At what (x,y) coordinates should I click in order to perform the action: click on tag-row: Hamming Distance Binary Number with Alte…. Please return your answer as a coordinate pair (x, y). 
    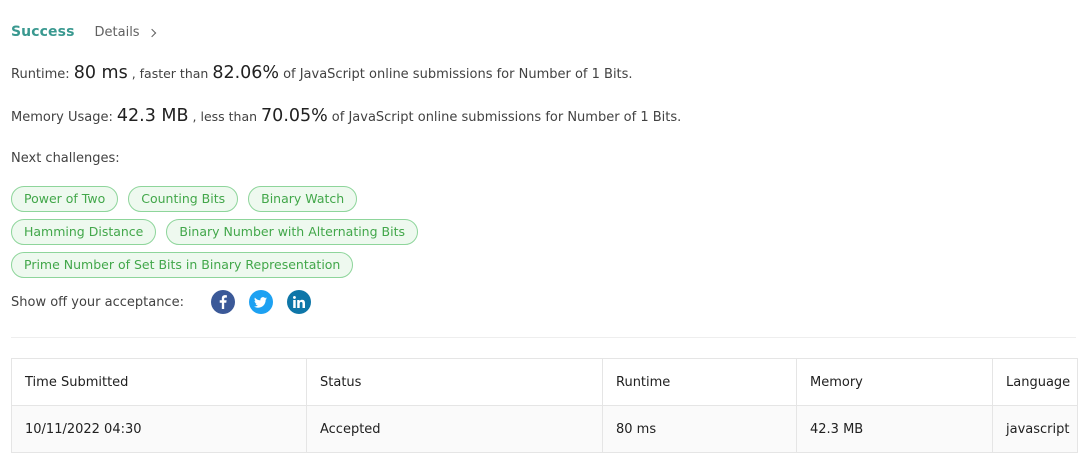
    Looking at the image, I should click on (371, 232).